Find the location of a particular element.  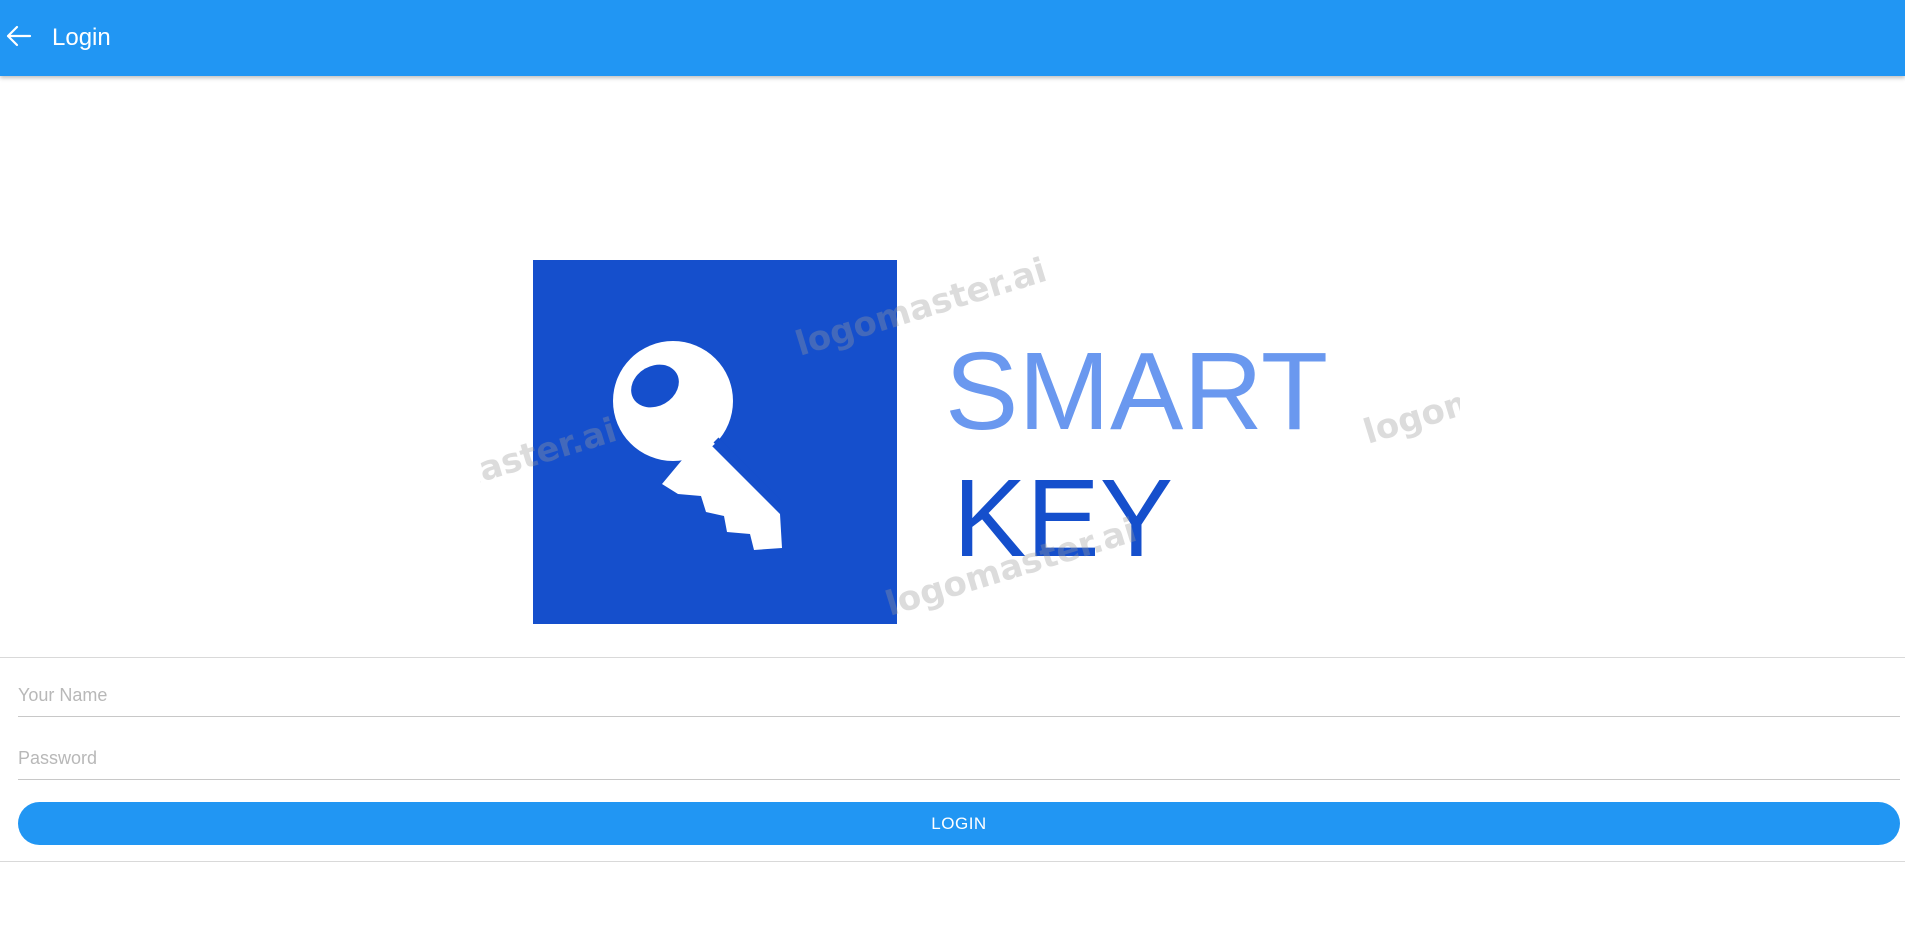

logo-text-smart: SMART is located at coordinates (1136, 391).